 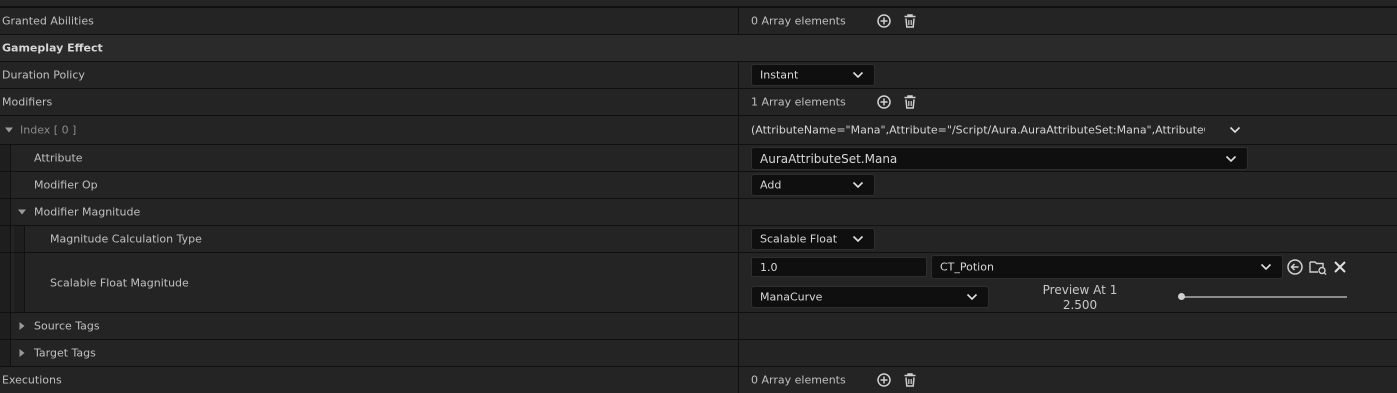 What do you see at coordinates (870, 297) in the screenshot?
I see `row-name-dropdown: ManaCurve` at bounding box center [870, 297].